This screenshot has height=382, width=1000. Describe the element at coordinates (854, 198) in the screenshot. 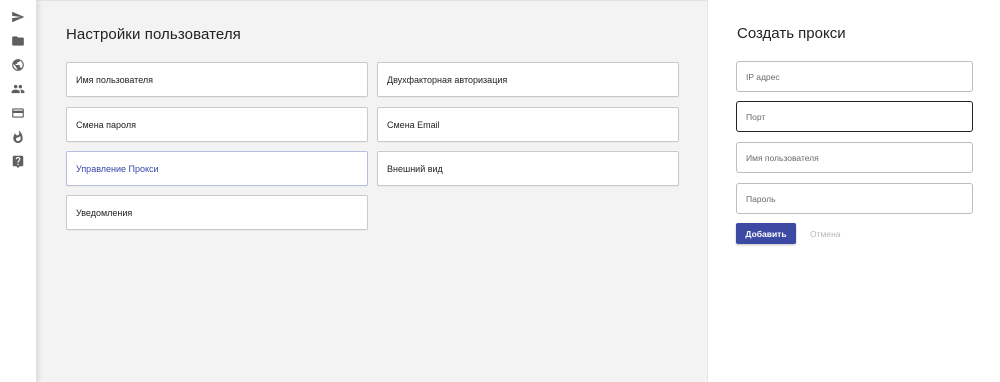

I see `password-field` at that location.